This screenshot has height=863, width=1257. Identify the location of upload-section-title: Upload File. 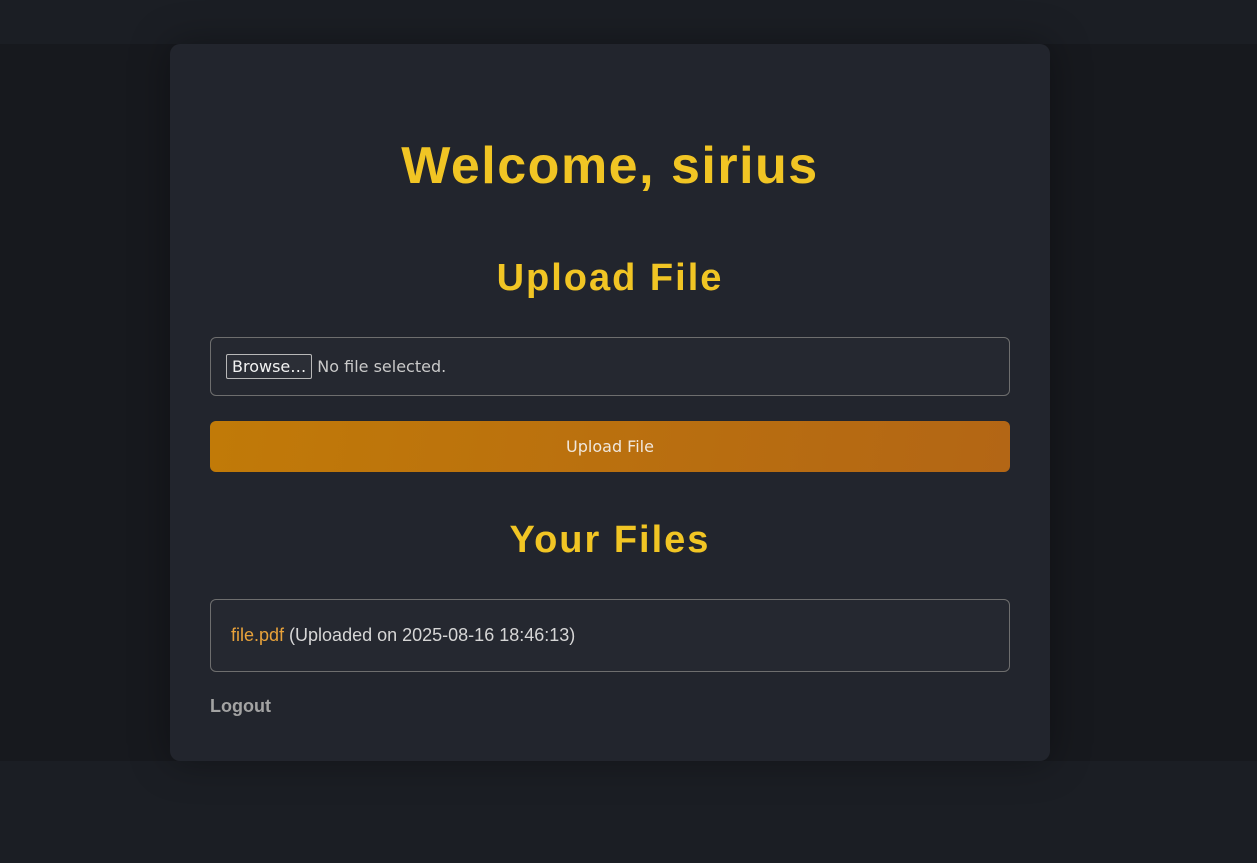
(610, 278).